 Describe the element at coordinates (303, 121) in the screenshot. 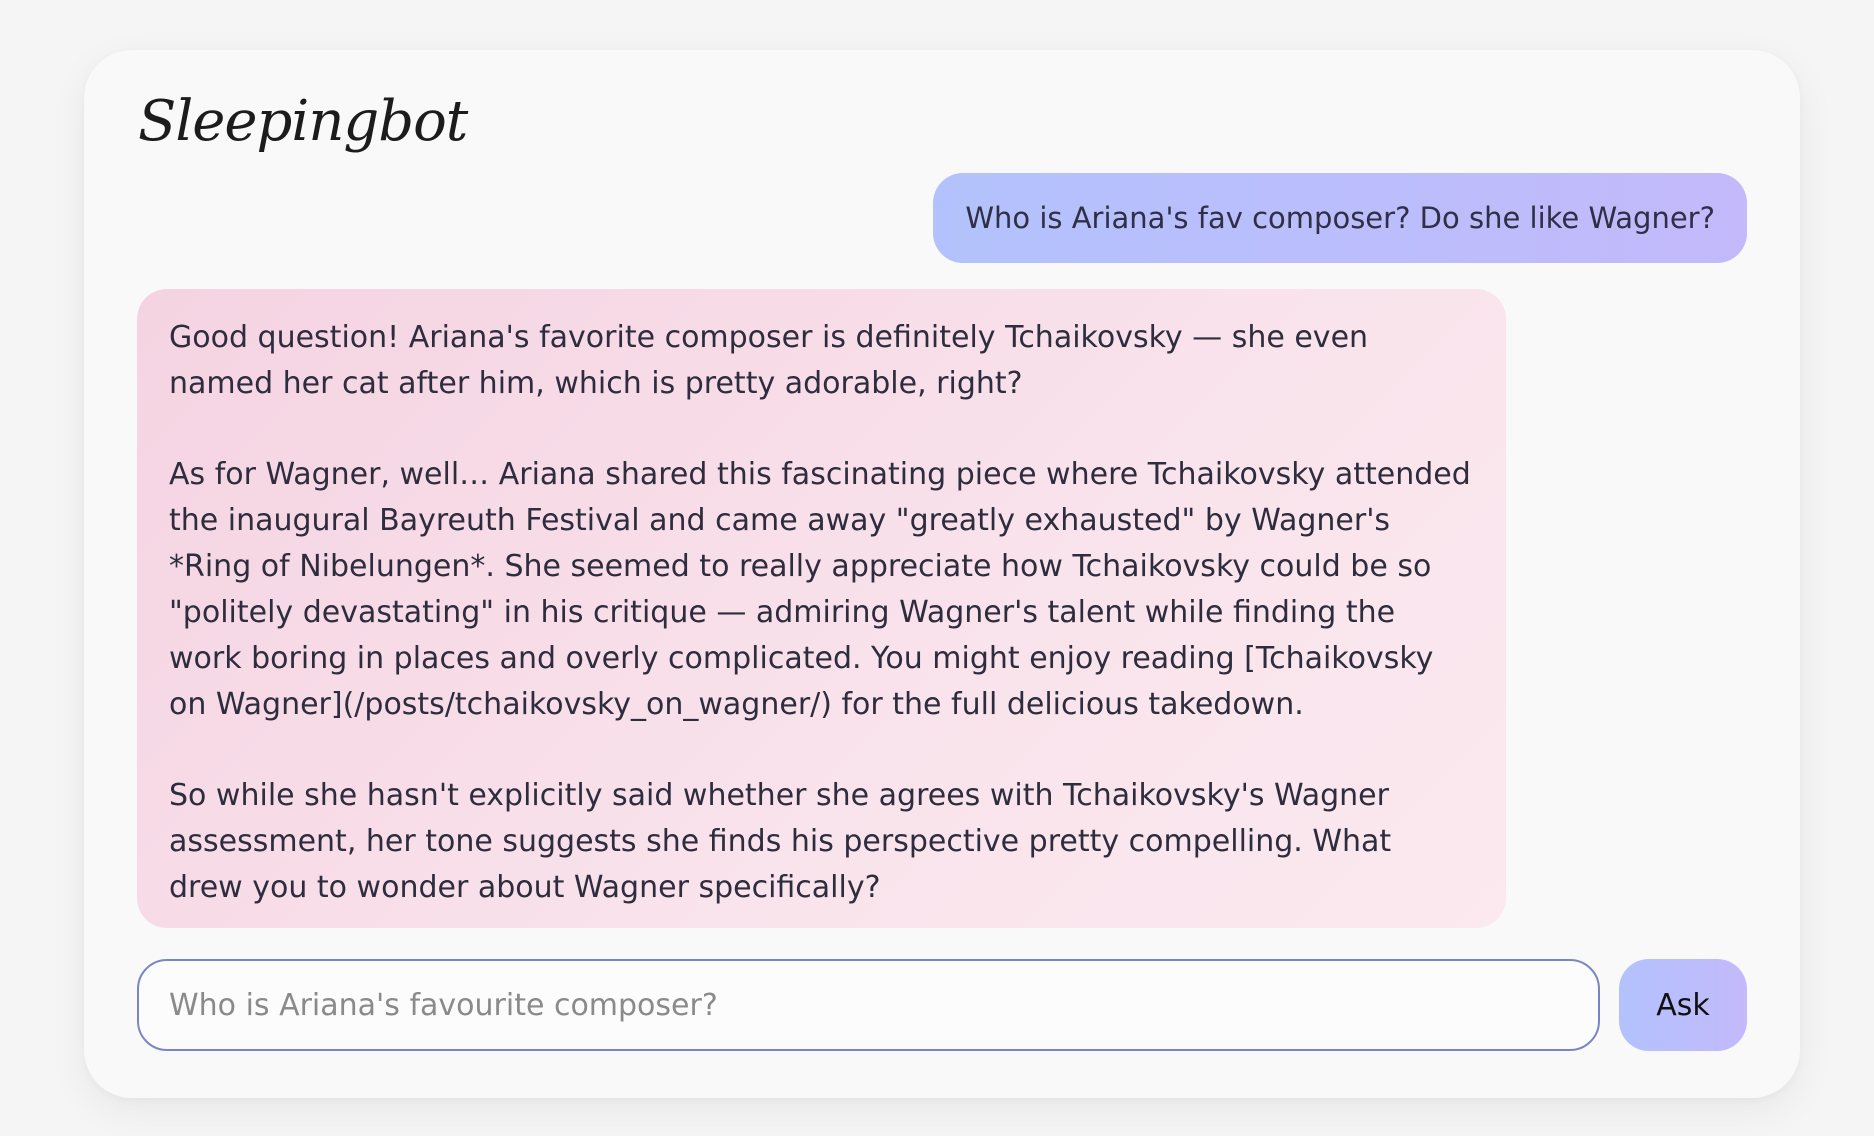

I see `app-title: Sleepingbot` at that location.